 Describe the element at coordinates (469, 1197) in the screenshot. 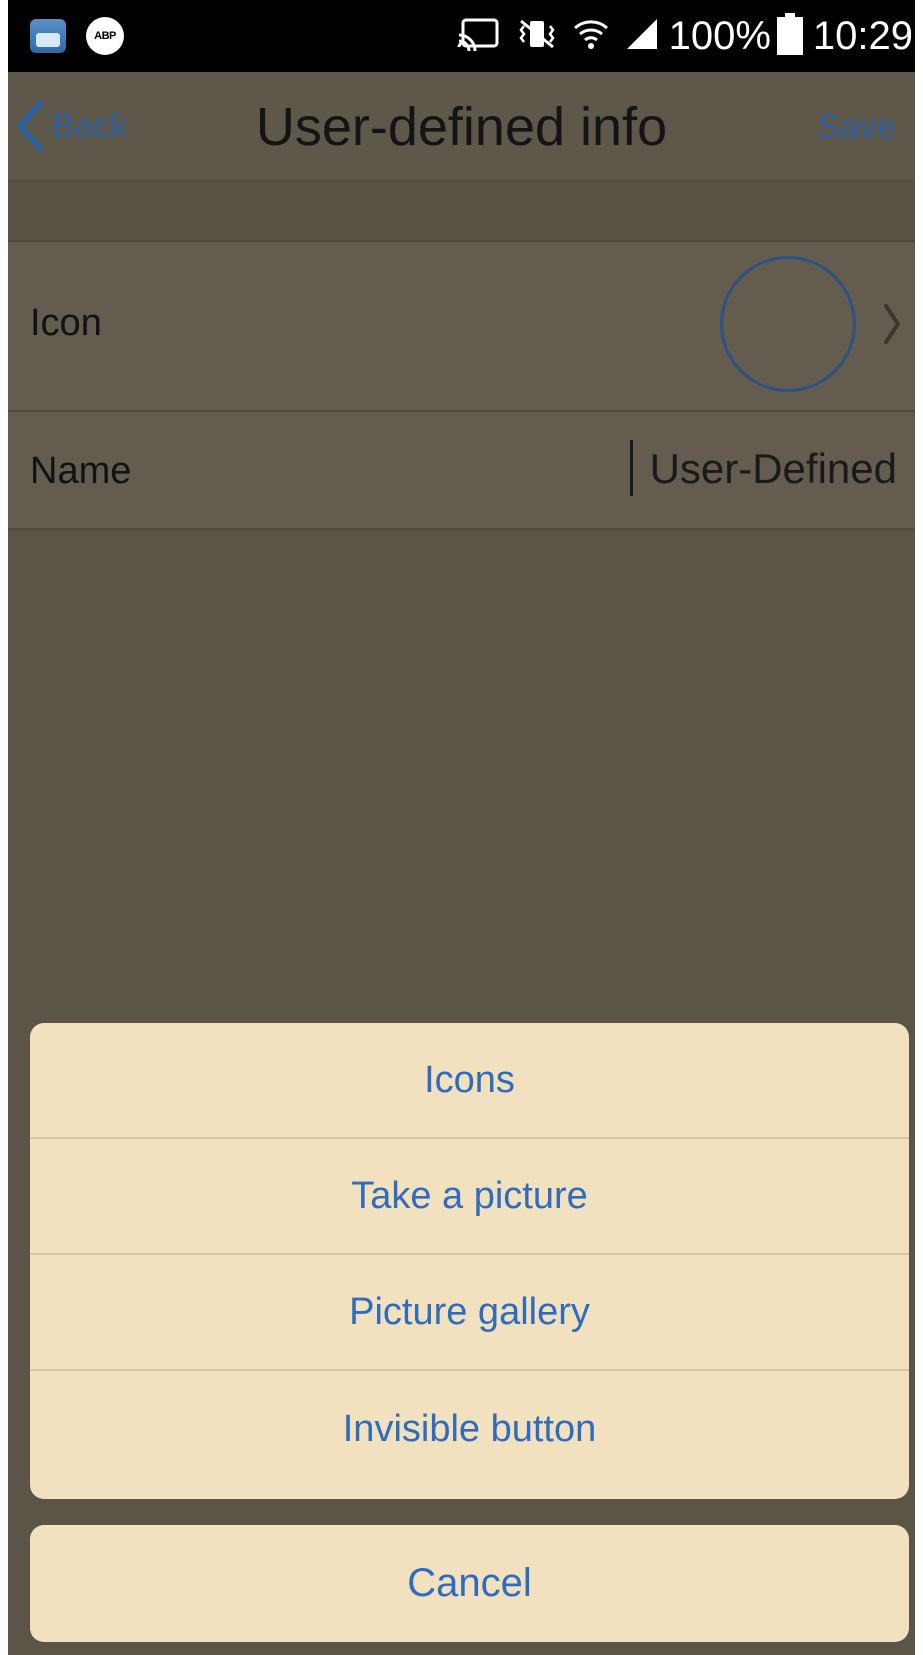

I see `action-take-picture-button: Take a picture` at that location.